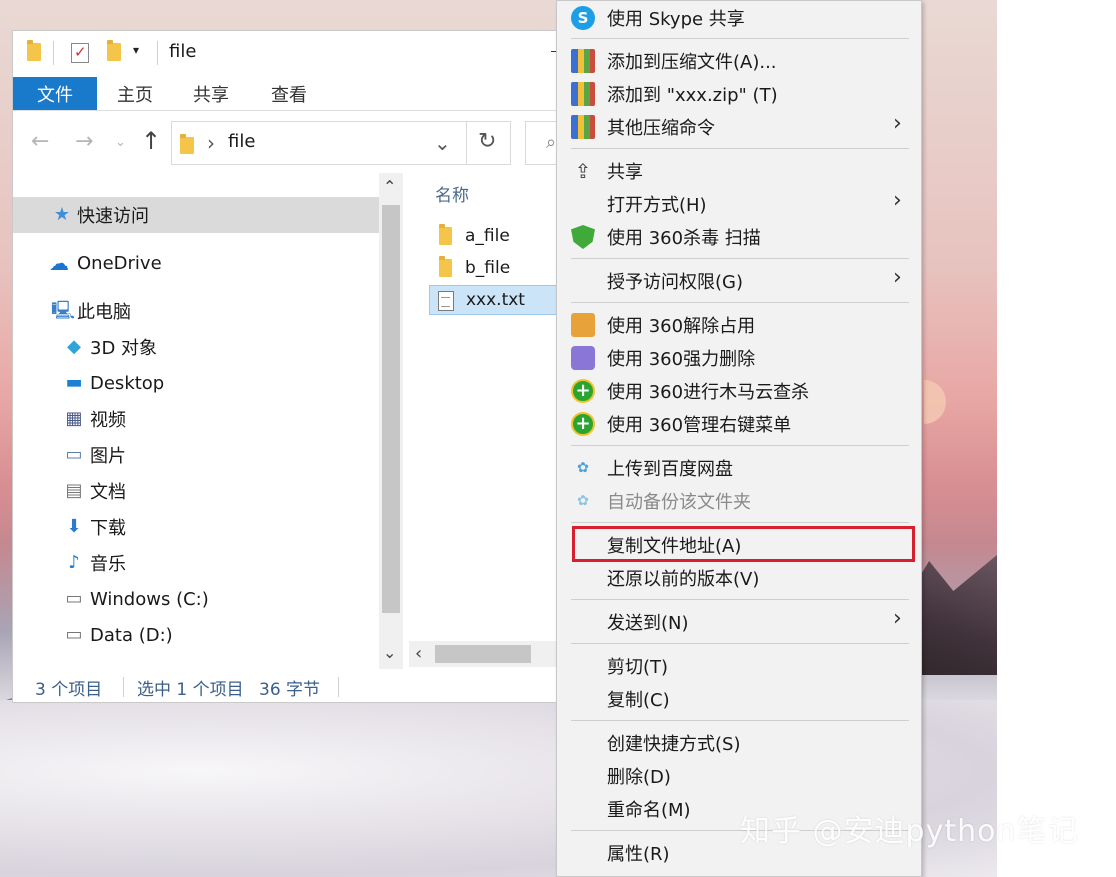 The image size is (1116, 877). Describe the element at coordinates (119, 263) in the screenshot. I see `nav-item-label: OneDrive` at that location.